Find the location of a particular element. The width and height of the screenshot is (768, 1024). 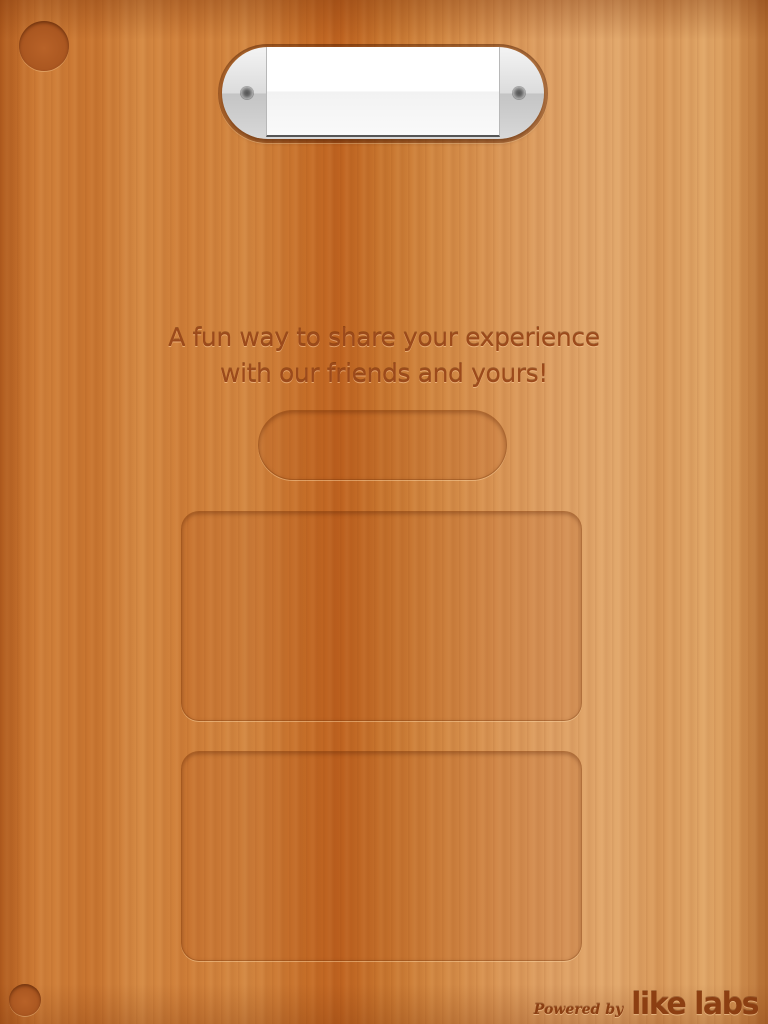

powered-by-credit: Powered by like labs is located at coordinates (646, 1004).